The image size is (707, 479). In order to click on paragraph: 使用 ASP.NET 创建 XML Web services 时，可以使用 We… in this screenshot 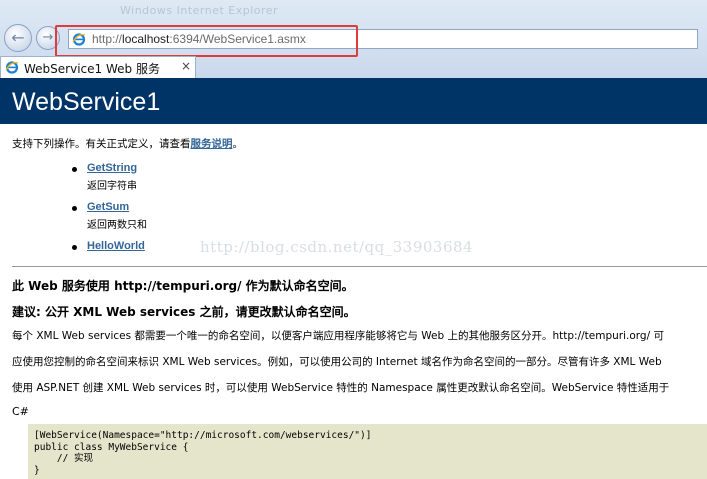, I will do `click(341, 388)`.